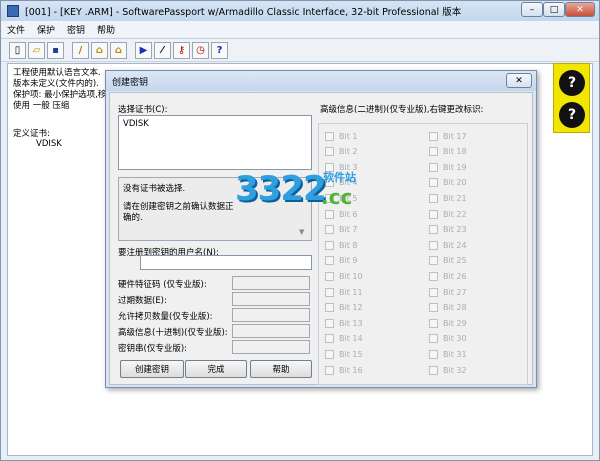  I want to click on bit-label: Bit 20, so click(455, 183).